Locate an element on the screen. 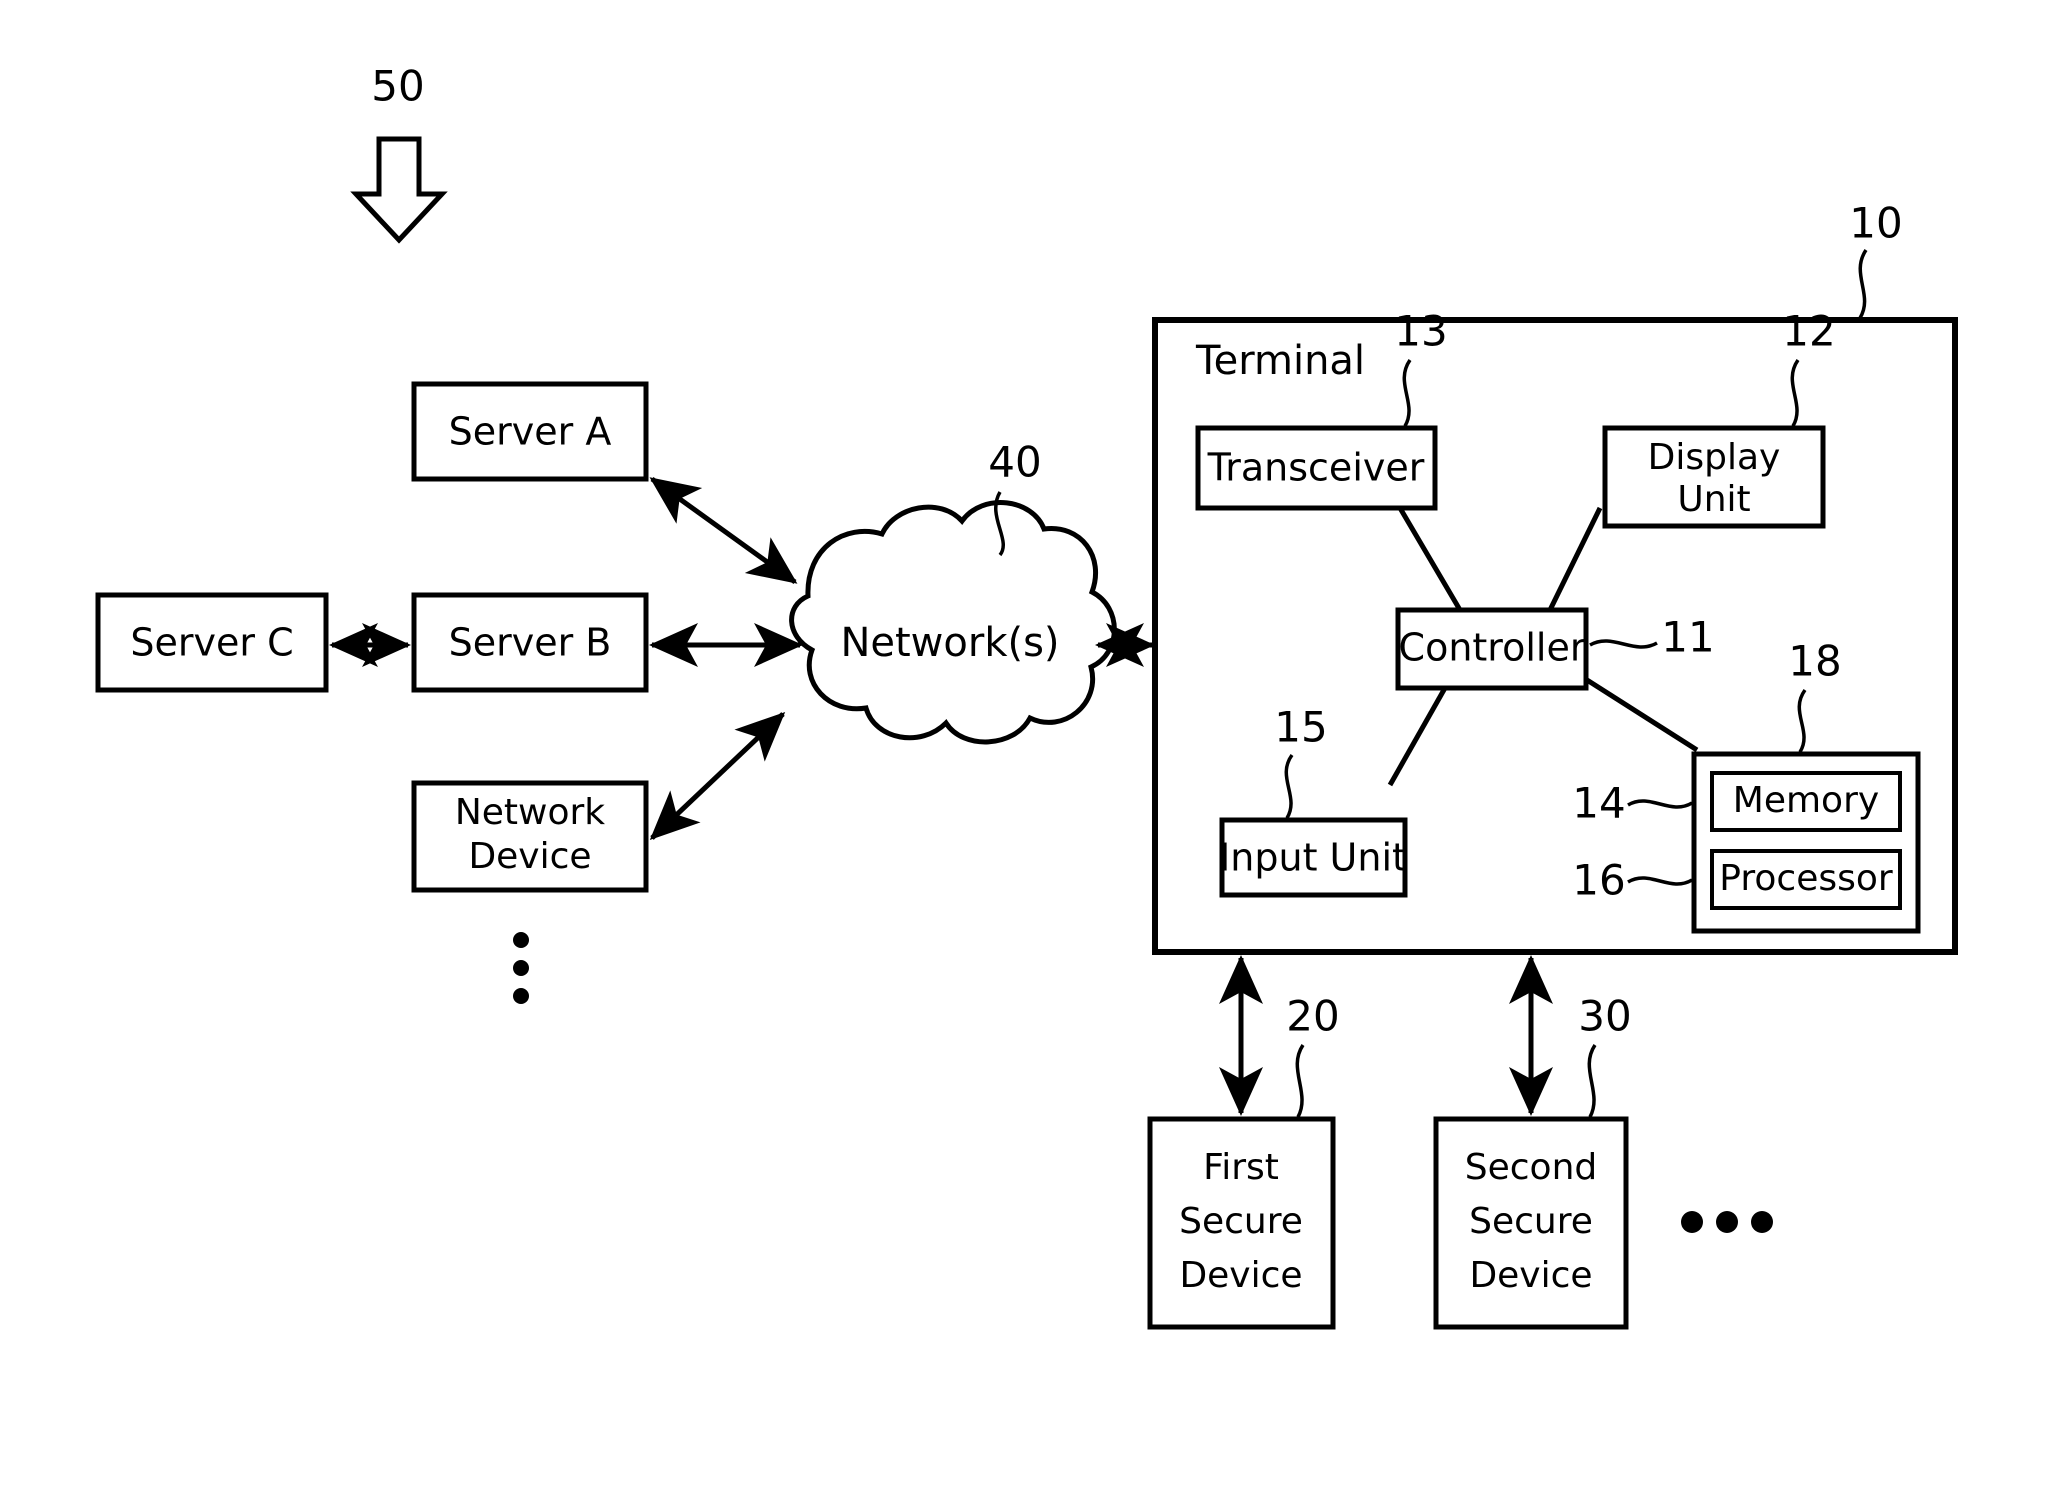 This screenshot has height=1503, width=2066. first-secure-device-label-line3: Device is located at coordinates (1240, 1275).